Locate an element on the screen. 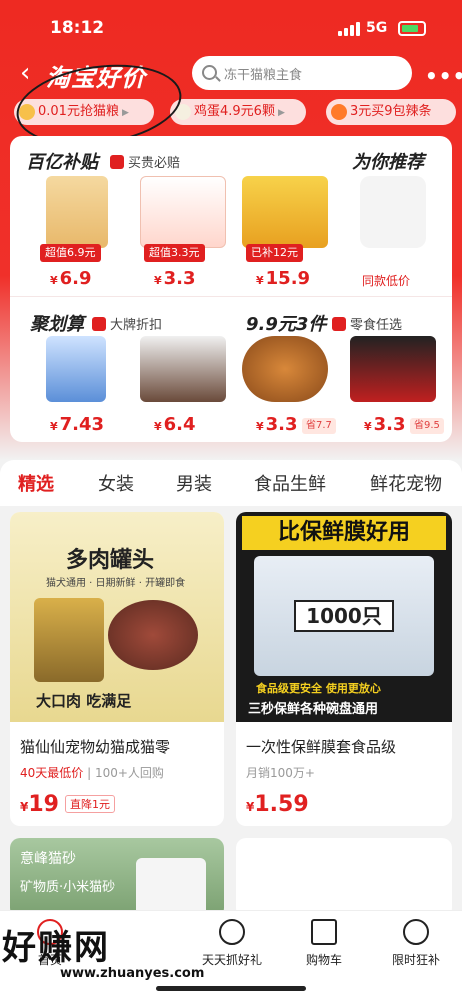  product-price: ¥6.9 is located at coordinates (71, 278).